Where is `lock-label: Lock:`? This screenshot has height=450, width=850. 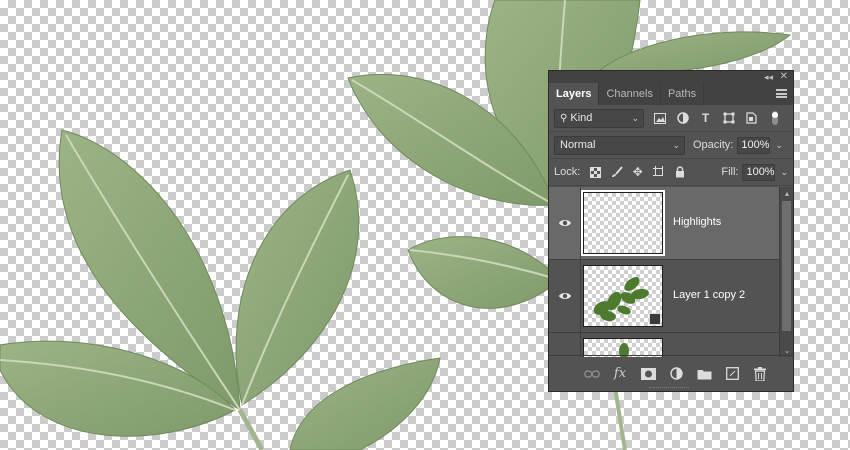 lock-label: Lock: is located at coordinates (567, 172).